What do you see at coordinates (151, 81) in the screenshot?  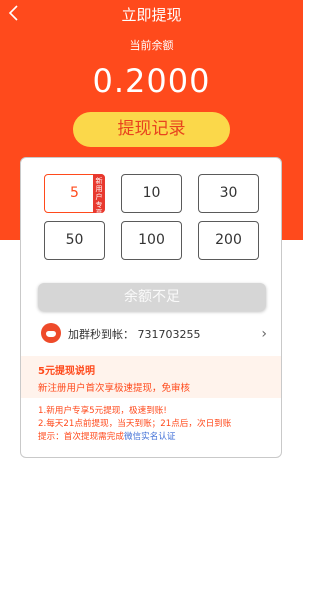 I see `balance-value: 0.2000` at bounding box center [151, 81].